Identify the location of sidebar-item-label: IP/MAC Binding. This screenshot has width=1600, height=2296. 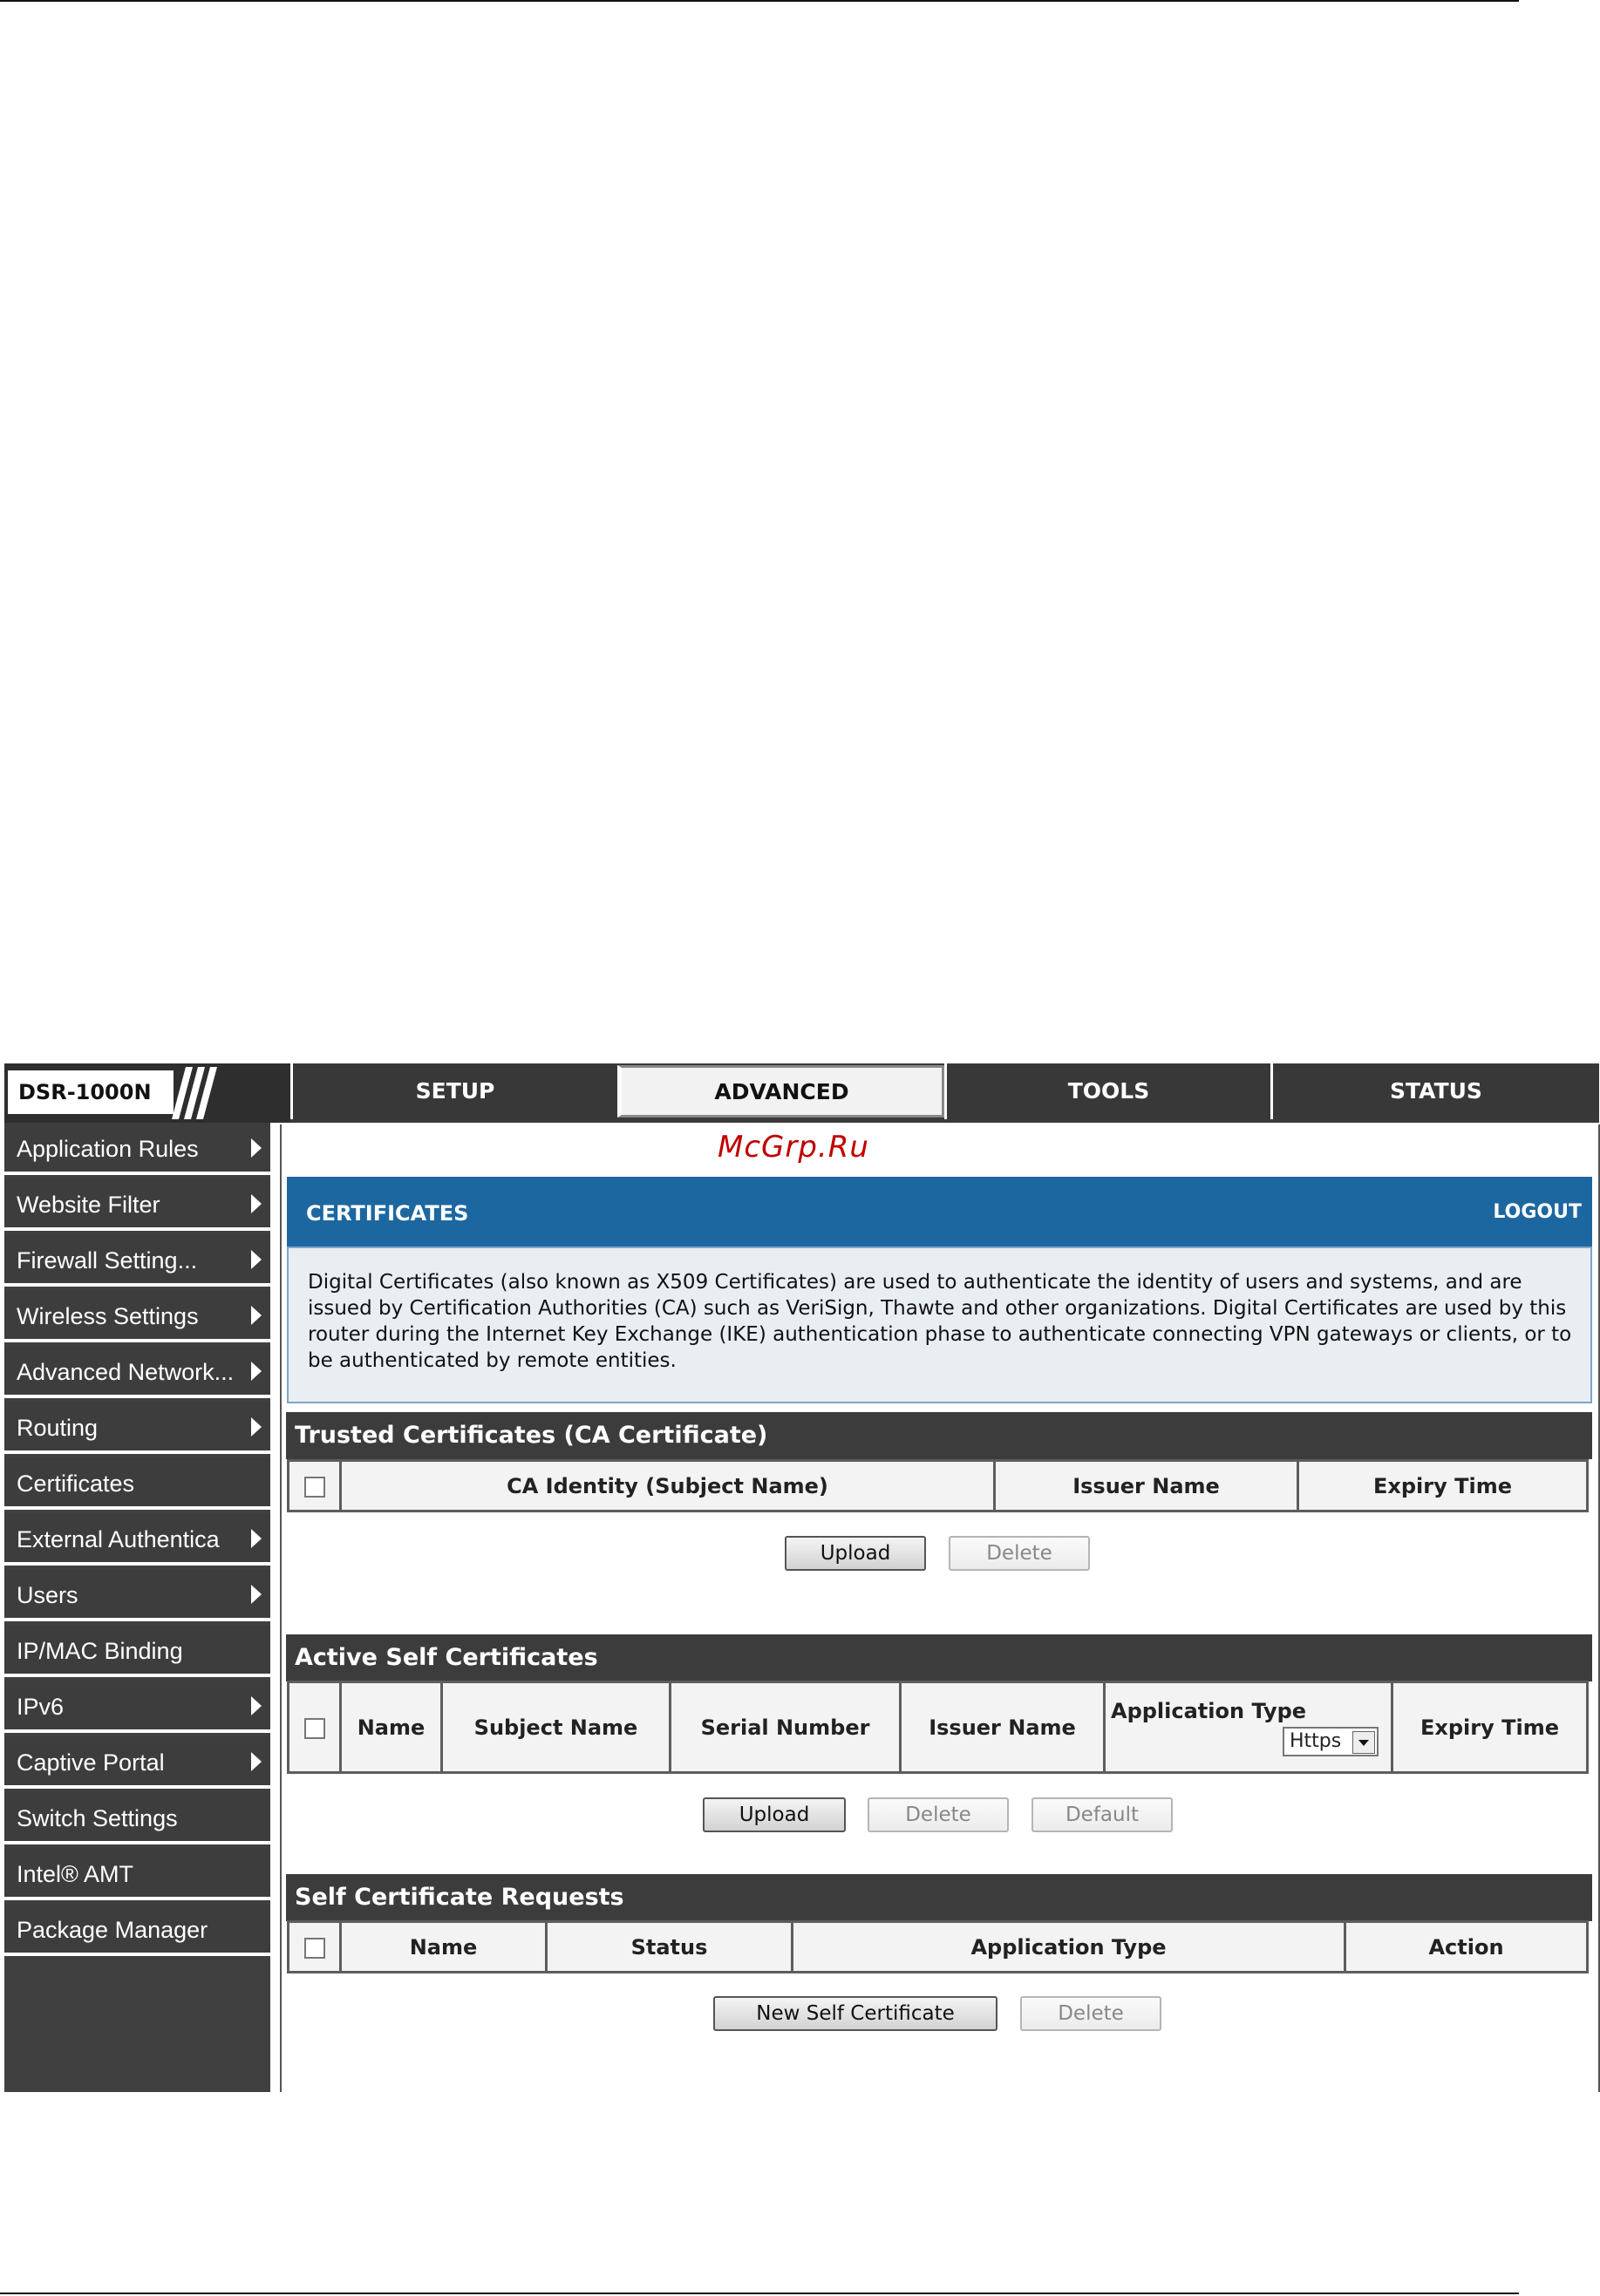
(100, 1651).